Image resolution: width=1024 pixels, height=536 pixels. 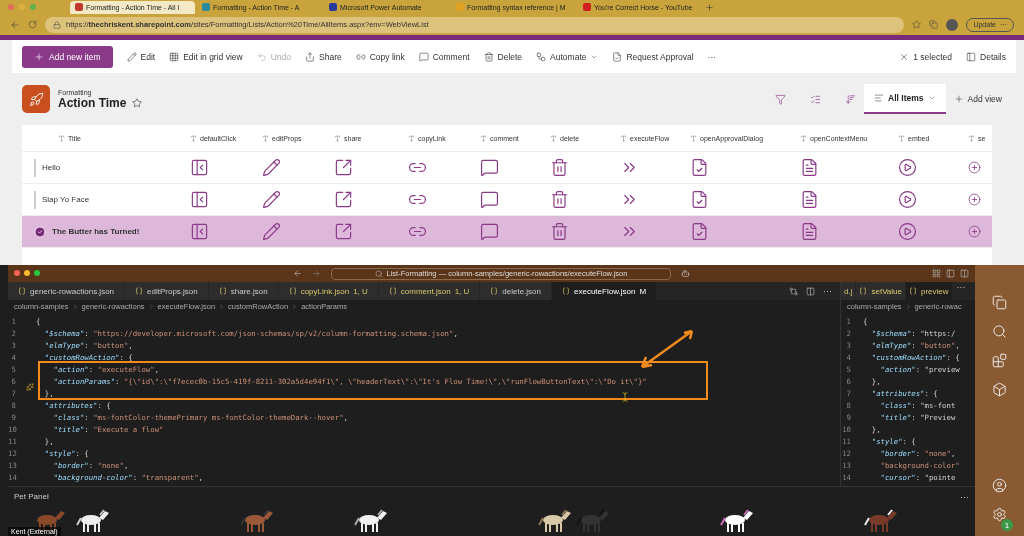 I want to click on panel-title: Pet Panel, so click(x=31, y=496).